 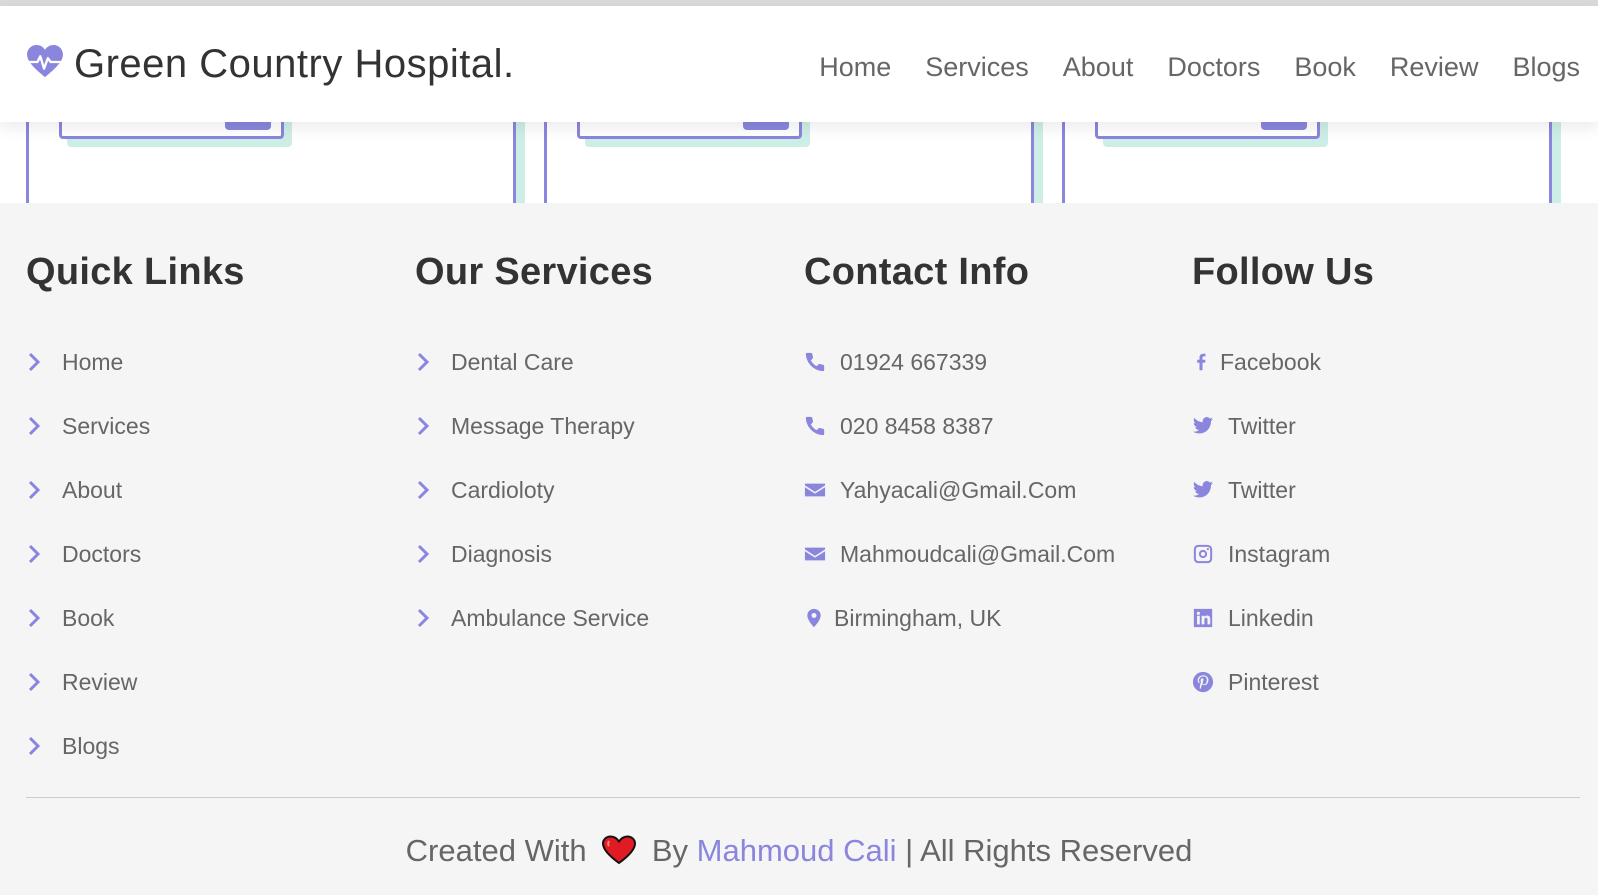 I want to click on contact-email-1: Yahyacali@Gmail.Com, so click(x=989, y=490).